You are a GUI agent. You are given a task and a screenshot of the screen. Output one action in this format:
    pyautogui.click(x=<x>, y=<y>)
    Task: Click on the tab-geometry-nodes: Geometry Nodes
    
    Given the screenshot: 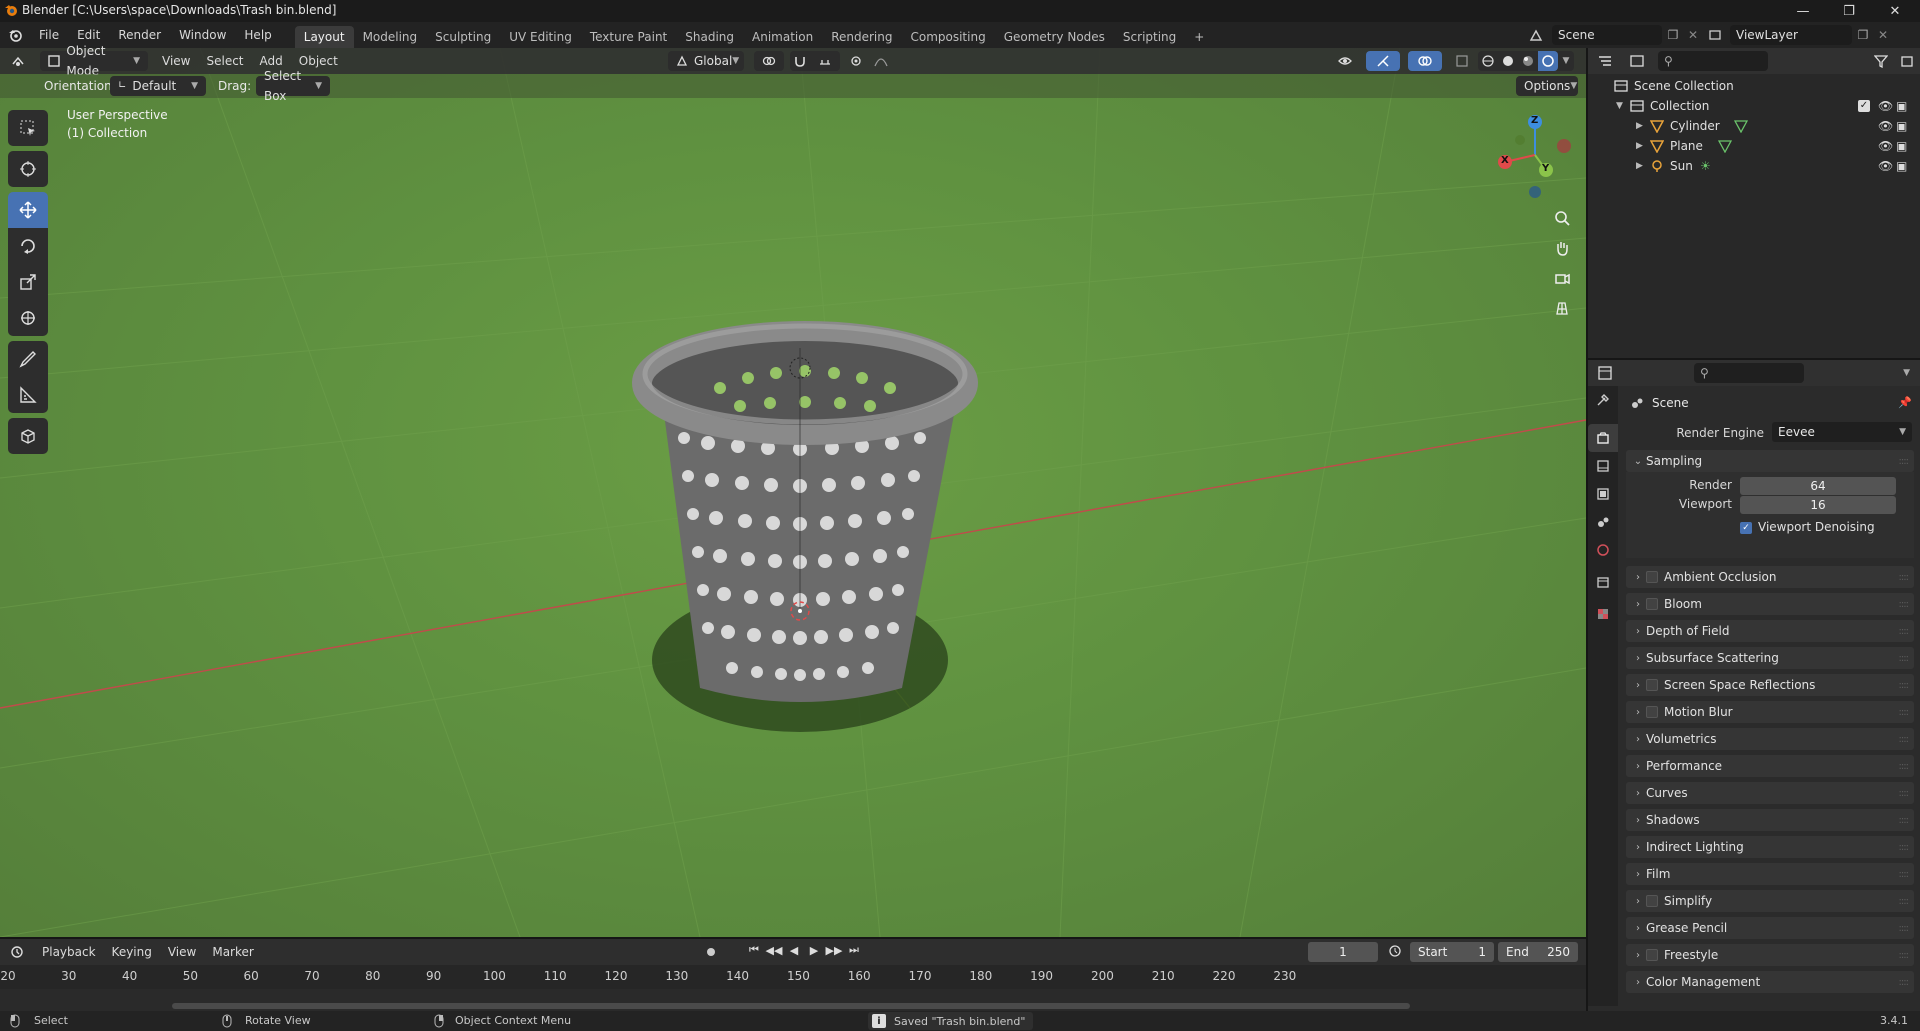 What is the action you would take?
    pyautogui.click(x=1054, y=37)
    